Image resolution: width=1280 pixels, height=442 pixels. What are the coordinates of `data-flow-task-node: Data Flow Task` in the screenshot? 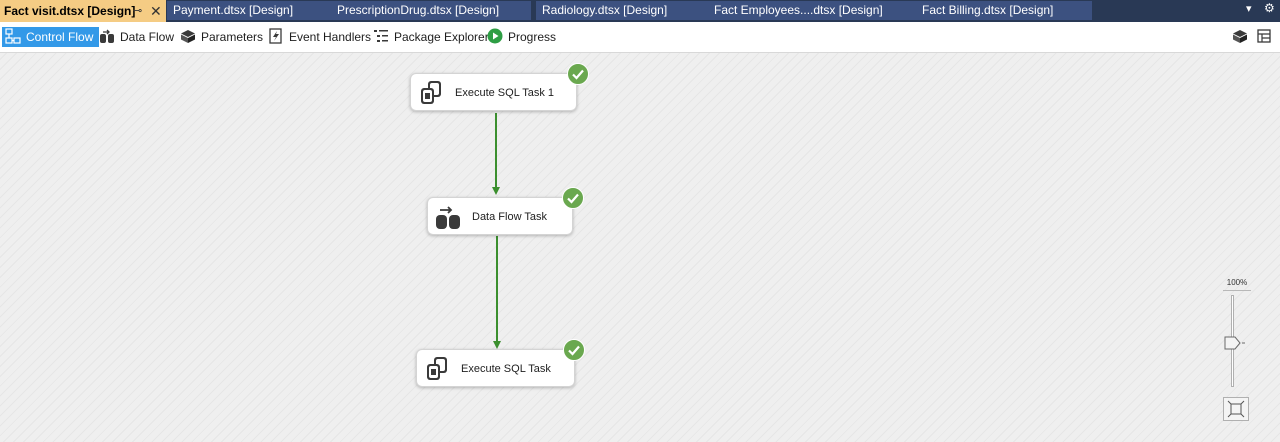 It's located at (505, 211).